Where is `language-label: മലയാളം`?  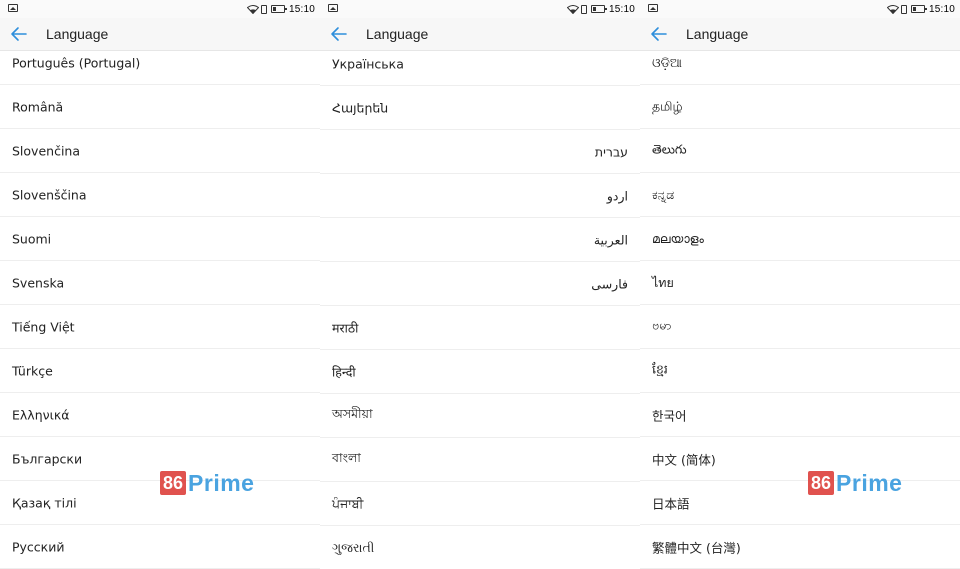 language-label: മലയാളം is located at coordinates (678, 238).